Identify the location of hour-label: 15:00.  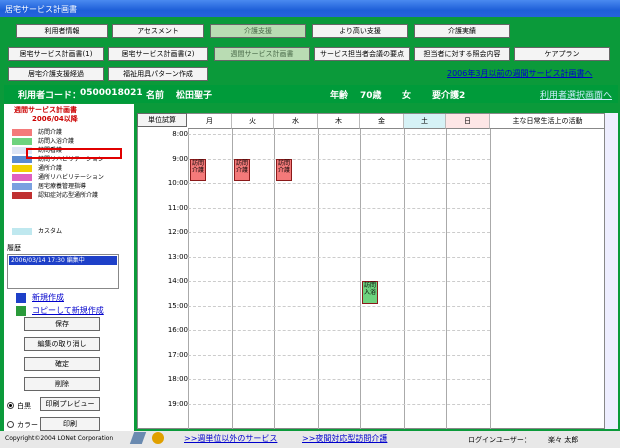
(177, 305).